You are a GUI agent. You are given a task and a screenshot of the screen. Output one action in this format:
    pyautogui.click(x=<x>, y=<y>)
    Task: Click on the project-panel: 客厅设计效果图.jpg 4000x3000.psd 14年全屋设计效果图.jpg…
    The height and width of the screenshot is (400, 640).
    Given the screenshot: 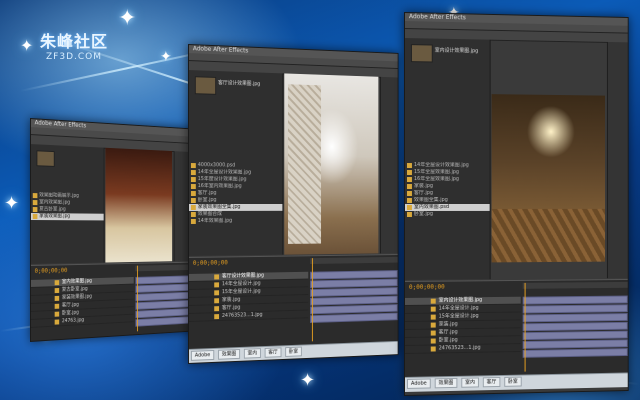 What is the action you would take?
    pyautogui.click(x=236, y=163)
    